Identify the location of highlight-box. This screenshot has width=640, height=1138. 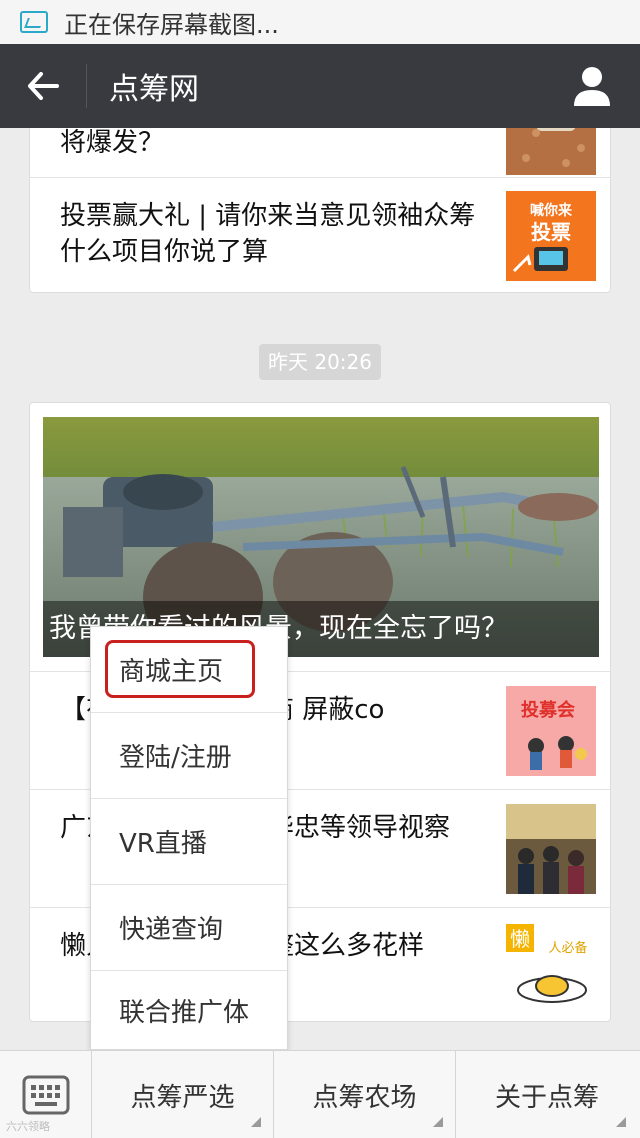
(180, 669).